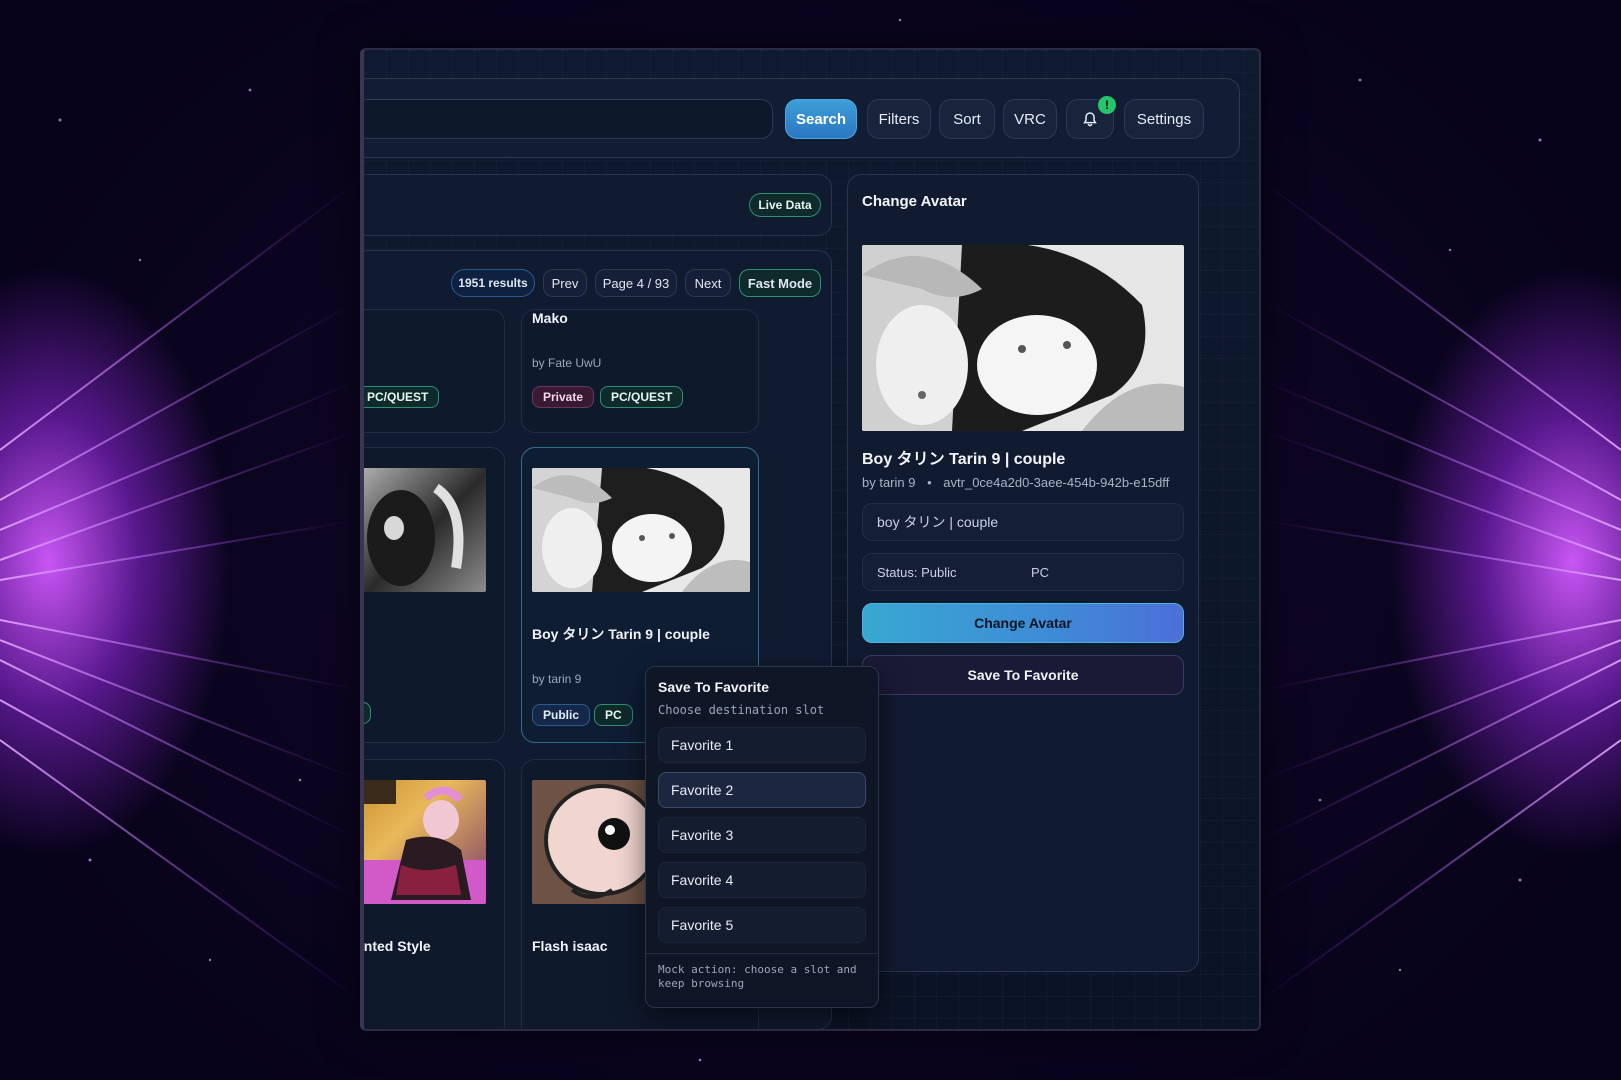 The image size is (1621, 1080). Describe the element at coordinates (640, 371) in the screenshot. I see `avatar-card: Mako by Fate UwU Private PC/QUEST` at that location.